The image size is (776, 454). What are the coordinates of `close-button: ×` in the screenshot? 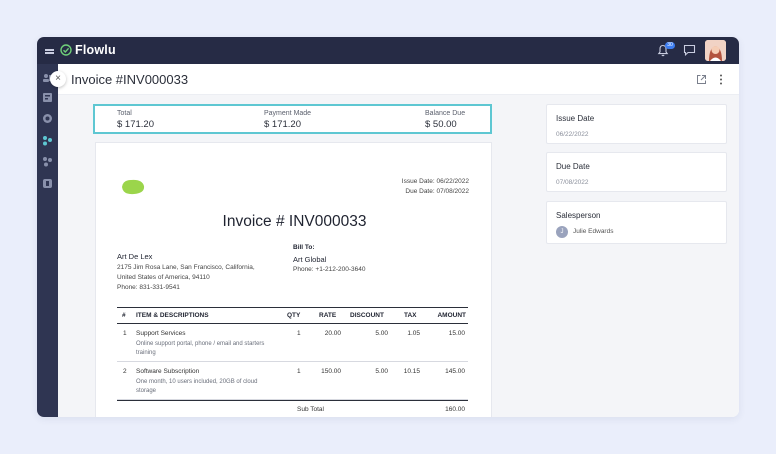 It's located at (58, 79).